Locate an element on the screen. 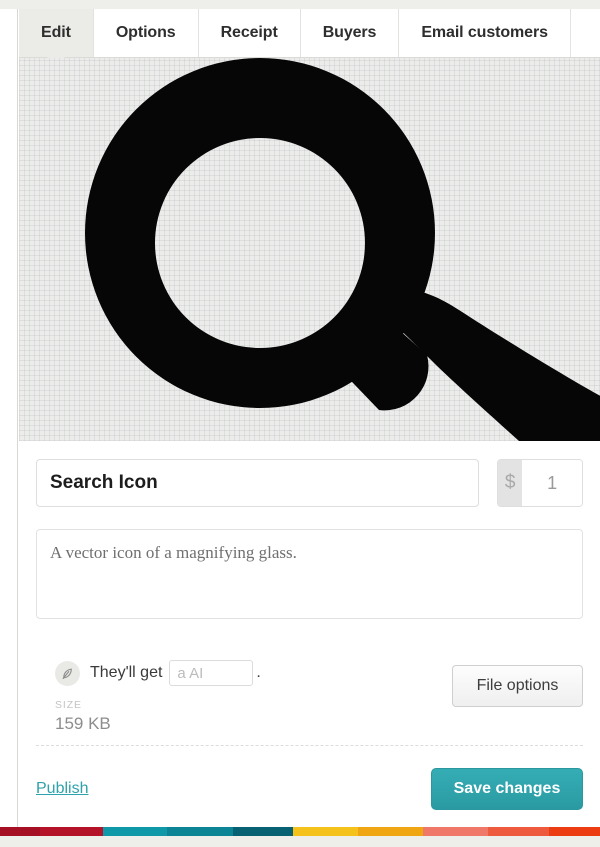  file-options-button: File options is located at coordinates (517, 686).